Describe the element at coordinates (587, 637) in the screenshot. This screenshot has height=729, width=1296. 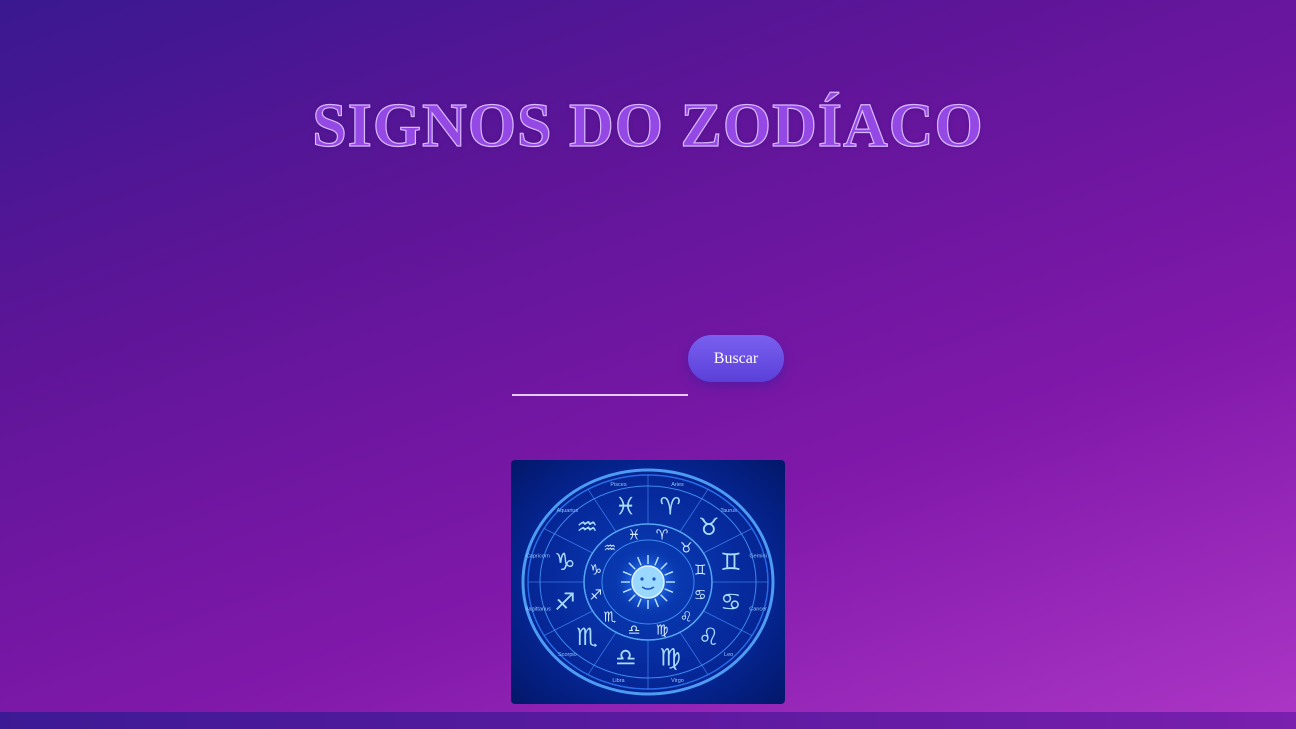
I see `sign-figure-scorpio-icon: ♏` at that location.